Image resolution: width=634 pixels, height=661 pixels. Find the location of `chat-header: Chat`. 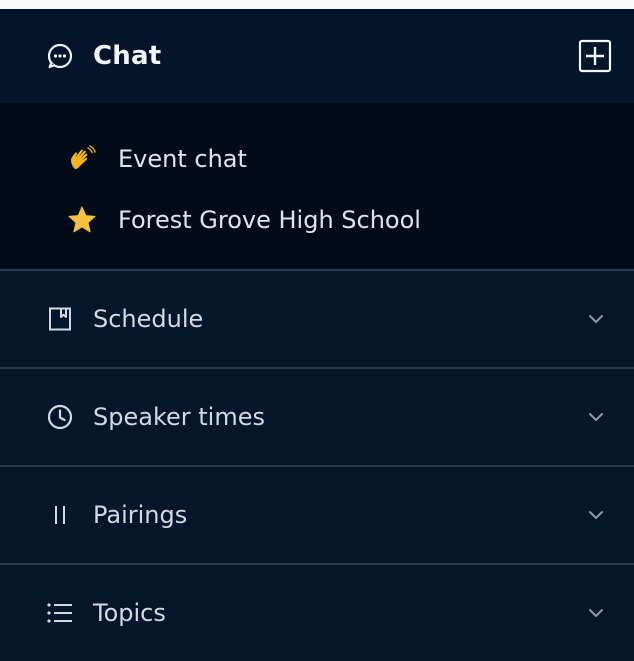

chat-header: Chat is located at coordinates (317, 56).